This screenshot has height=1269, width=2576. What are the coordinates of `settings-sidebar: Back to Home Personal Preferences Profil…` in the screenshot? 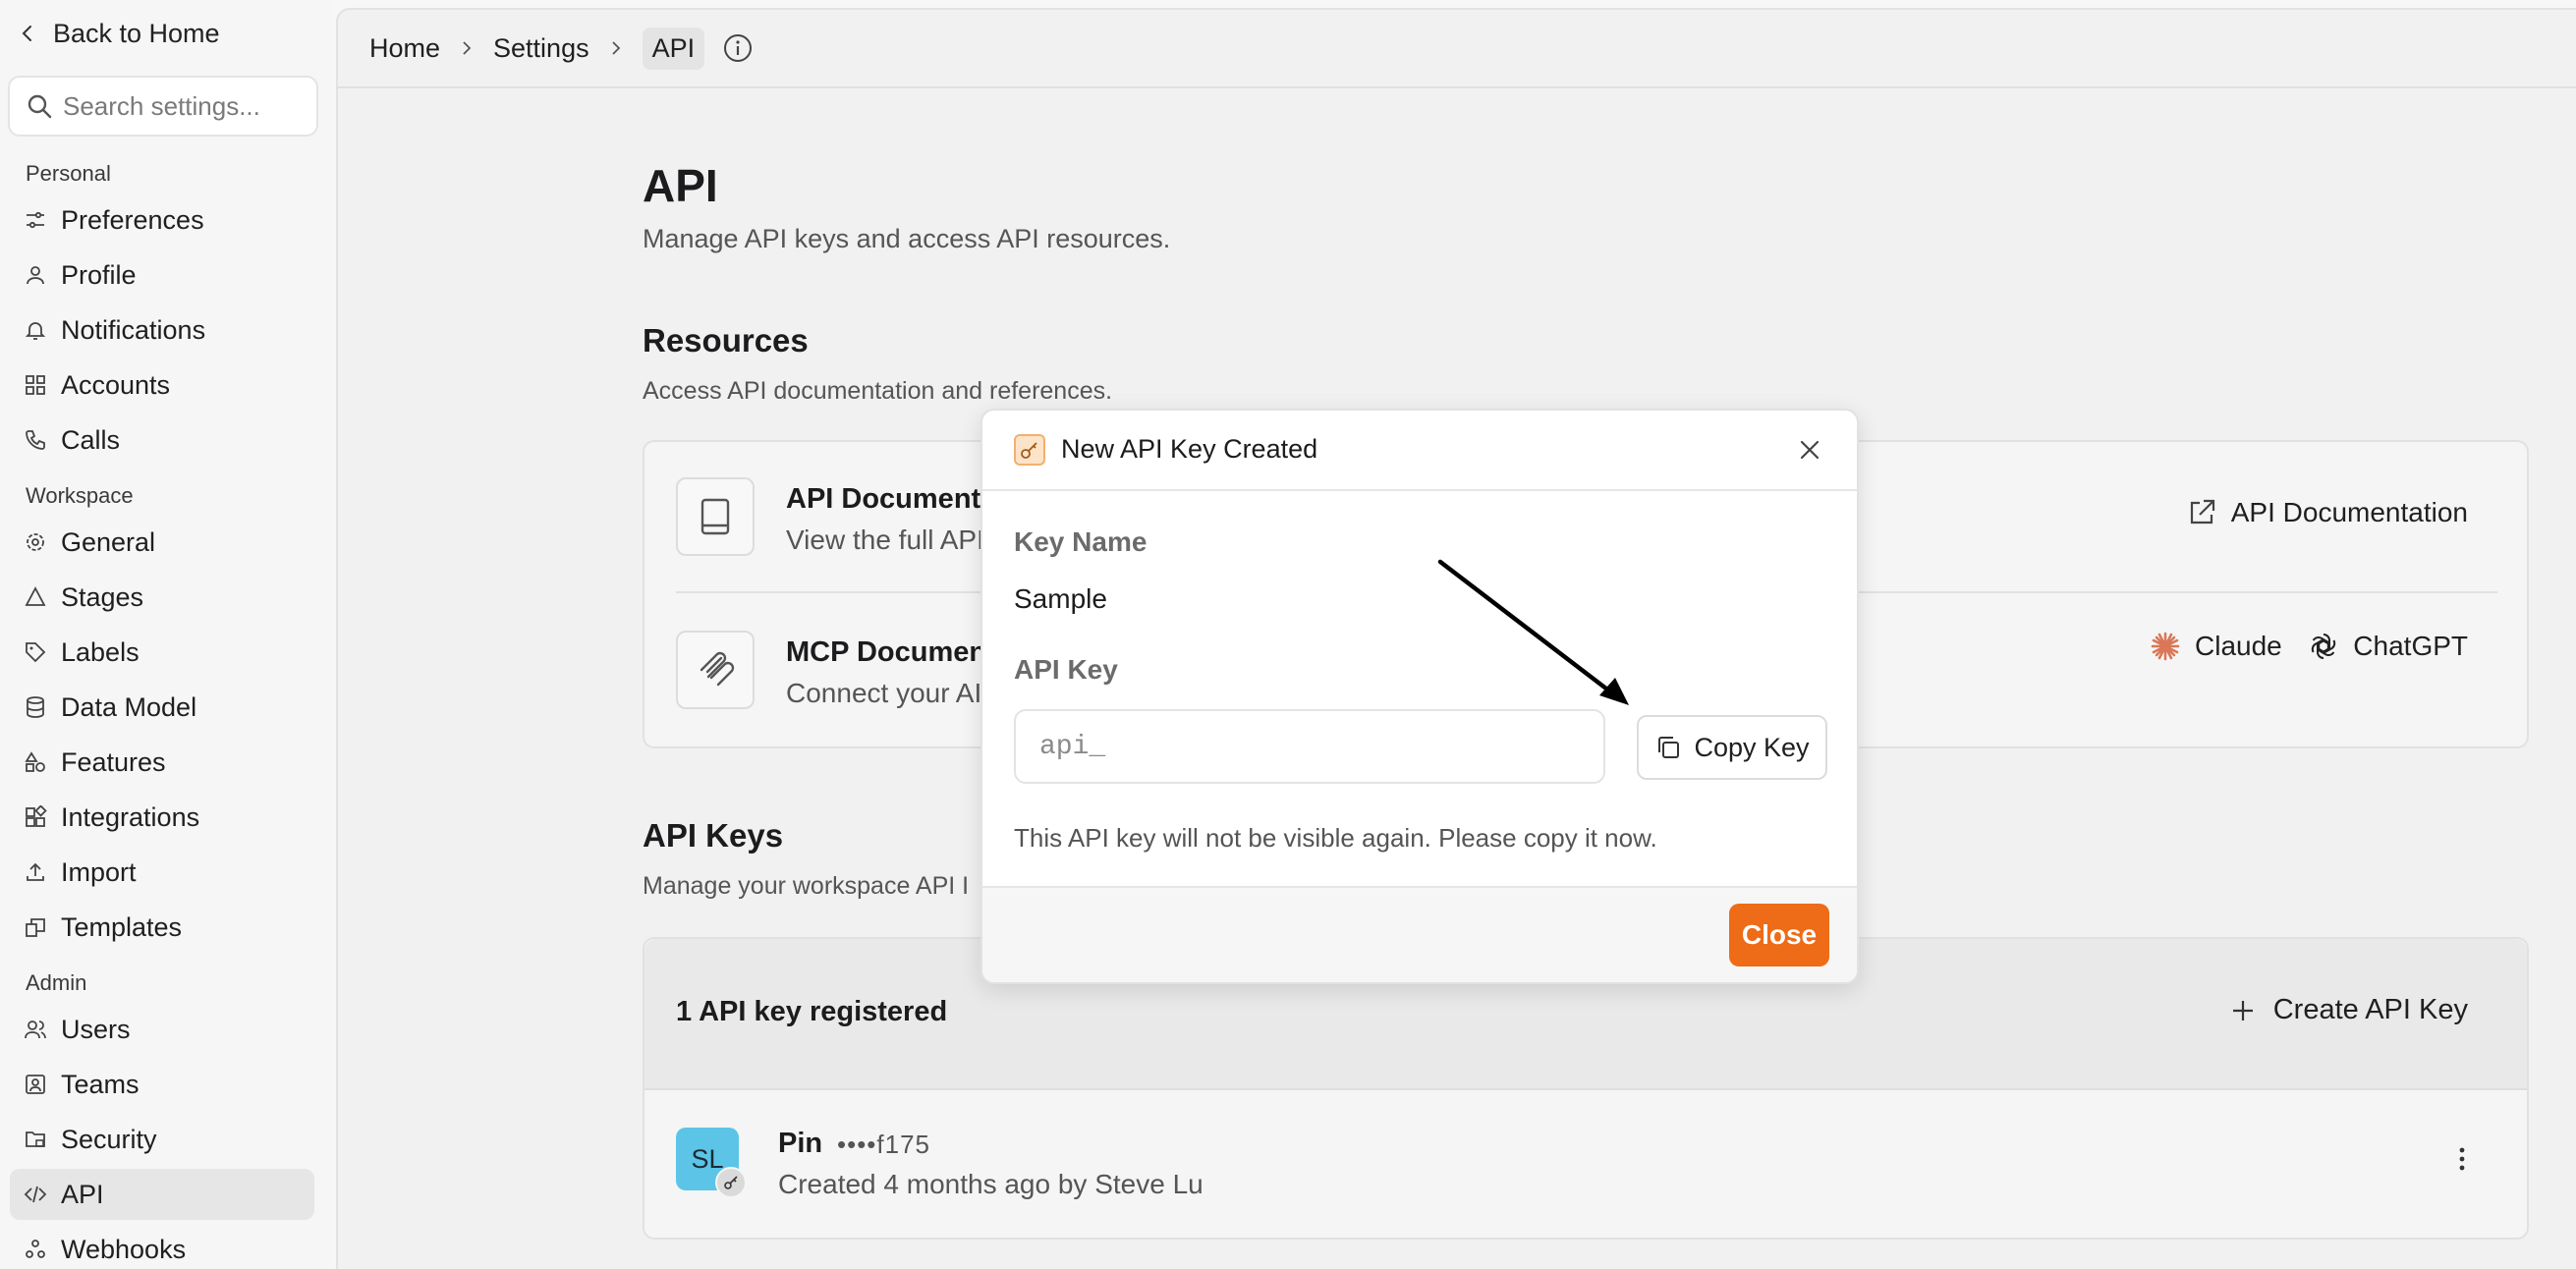 It's located at (167, 634).